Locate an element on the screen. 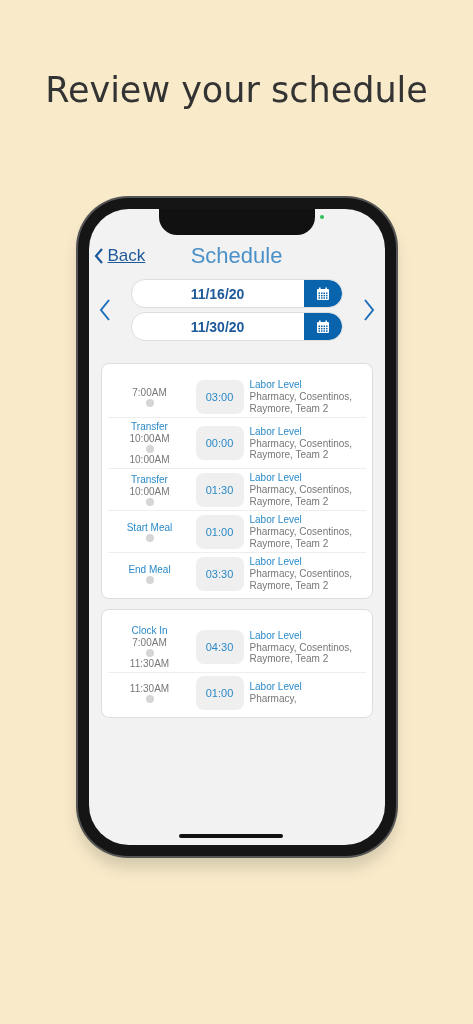  chevron-icon is located at coordinates (98, 256).